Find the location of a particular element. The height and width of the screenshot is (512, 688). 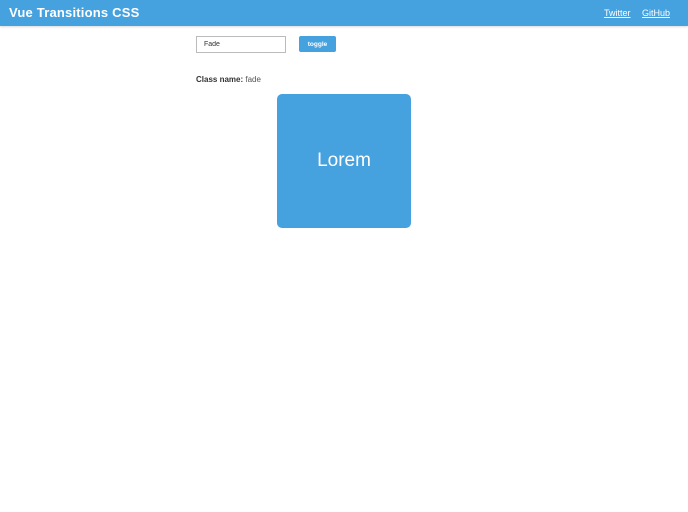

transition-box: Lorem is located at coordinates (344, 161).